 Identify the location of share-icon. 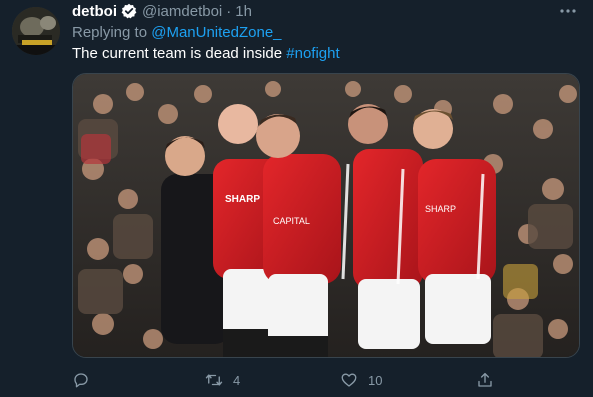
(485, 379).